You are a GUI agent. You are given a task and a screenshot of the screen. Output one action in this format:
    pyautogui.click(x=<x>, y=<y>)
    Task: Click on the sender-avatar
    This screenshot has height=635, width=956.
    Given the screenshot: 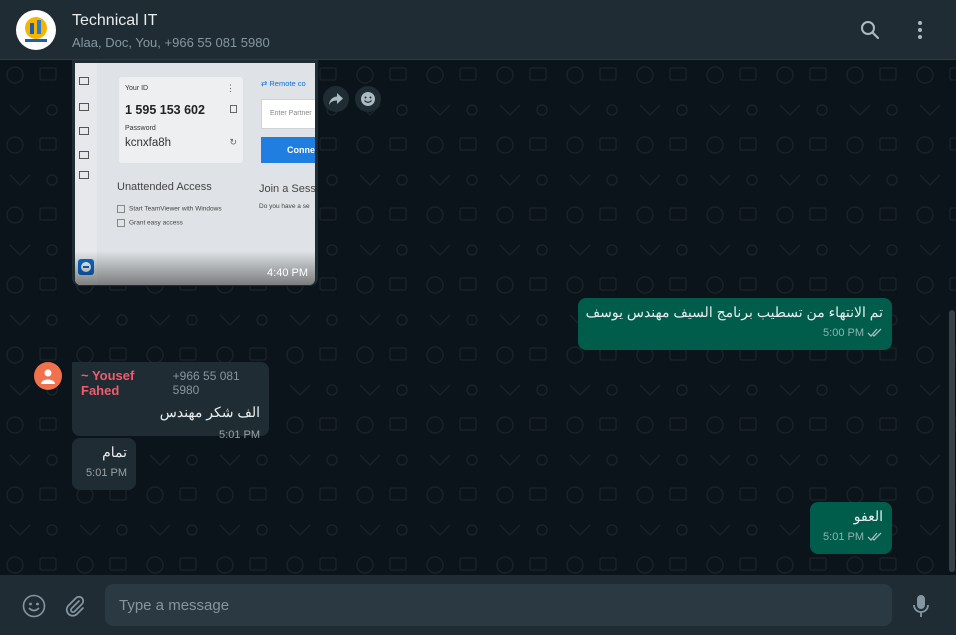 What is the action you would take?
    pyautogui.click(x=48, y=376)
    